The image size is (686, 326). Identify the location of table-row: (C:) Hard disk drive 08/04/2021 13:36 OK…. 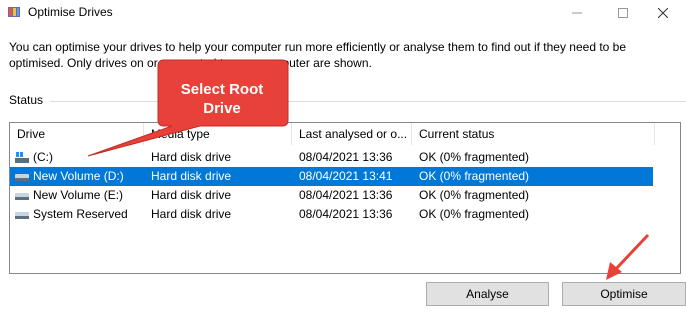
(331, 157).